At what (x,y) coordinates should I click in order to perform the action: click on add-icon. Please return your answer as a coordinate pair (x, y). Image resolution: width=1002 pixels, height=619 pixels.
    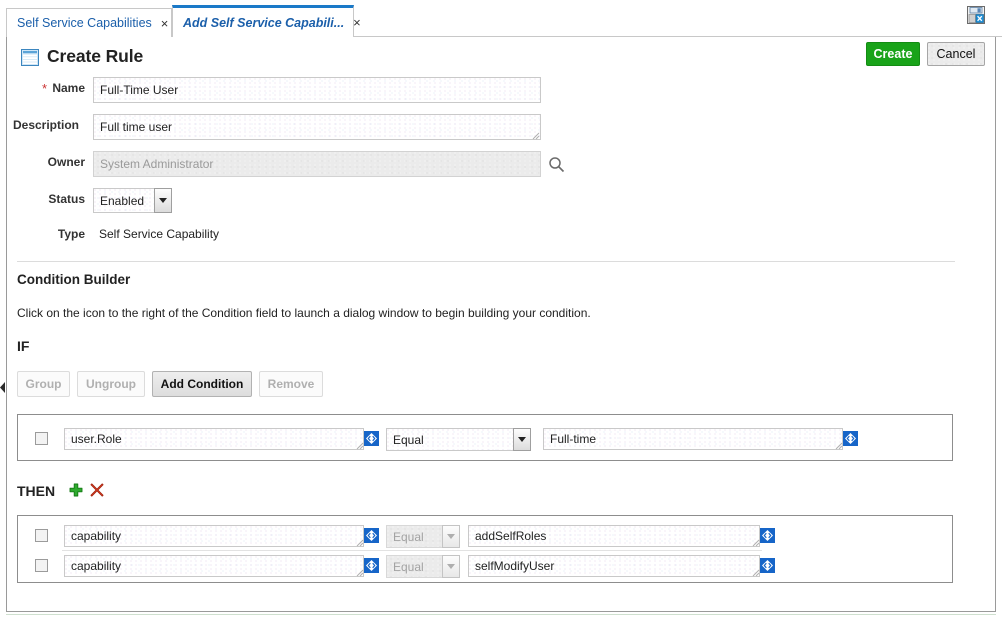
    Looking at the image, I should click on (76, 490).